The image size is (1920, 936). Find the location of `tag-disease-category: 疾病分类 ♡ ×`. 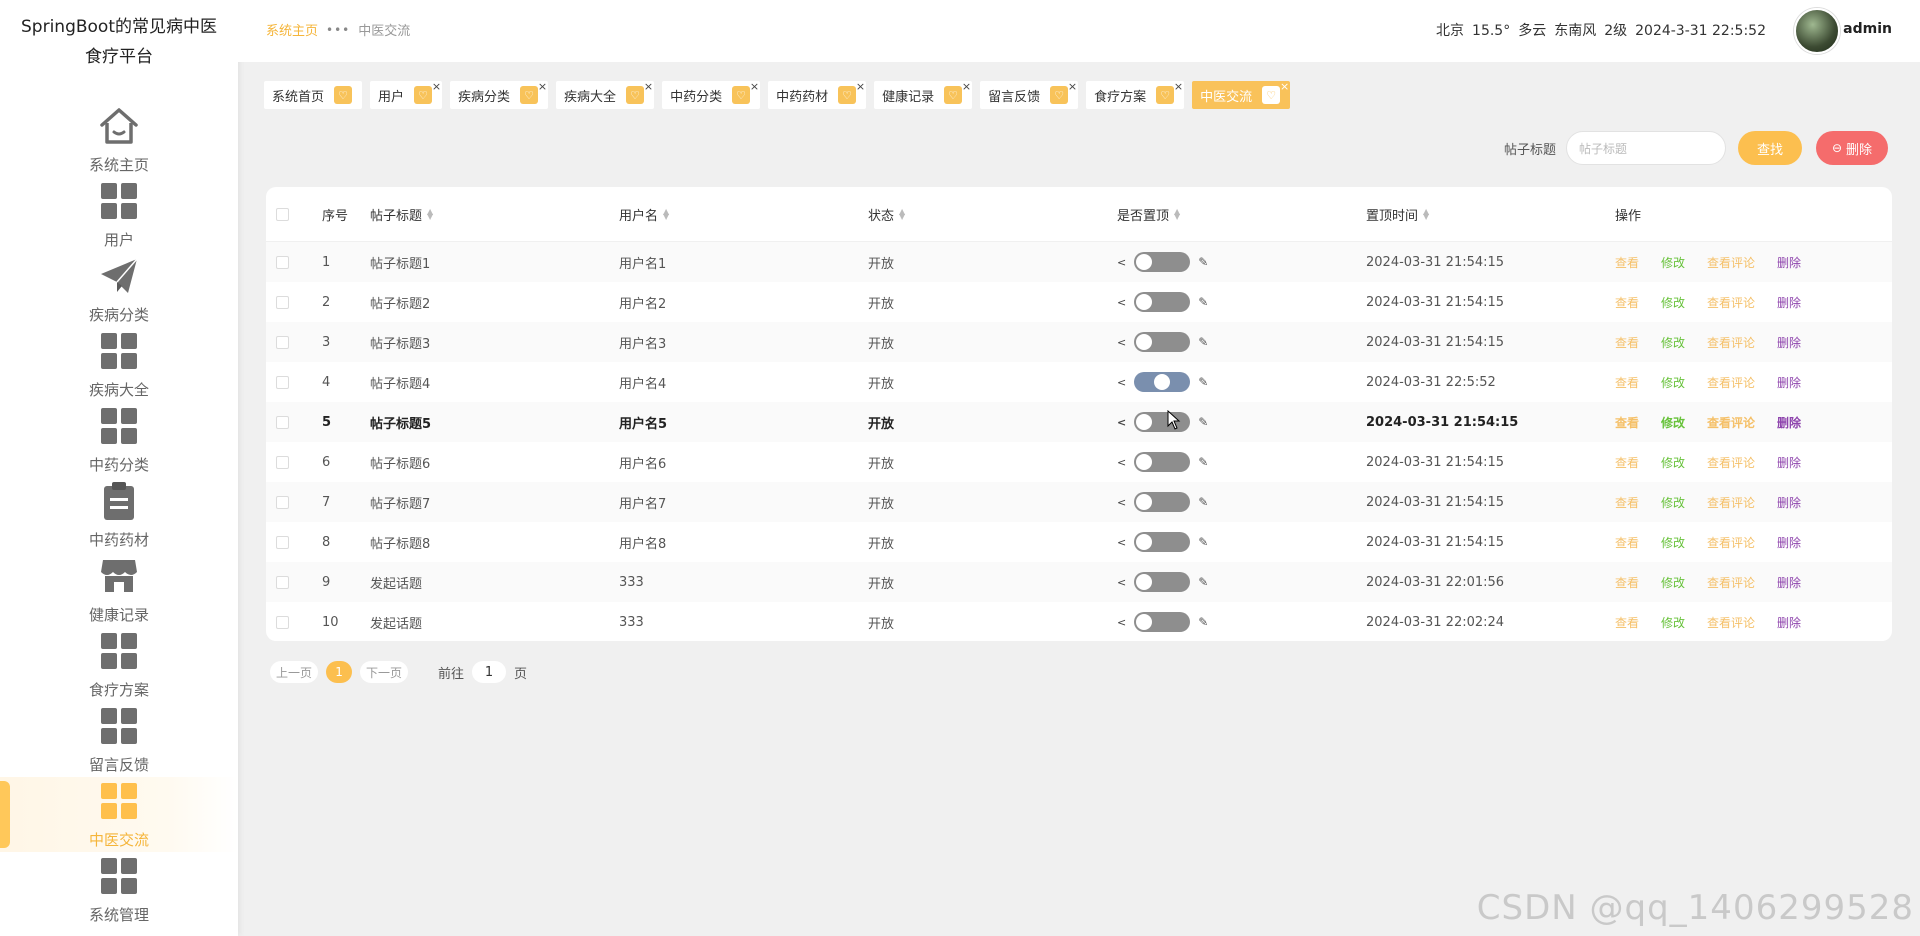

tag-disease-category: 疾病分类 ♡ × is located at coordinates (499, 94).